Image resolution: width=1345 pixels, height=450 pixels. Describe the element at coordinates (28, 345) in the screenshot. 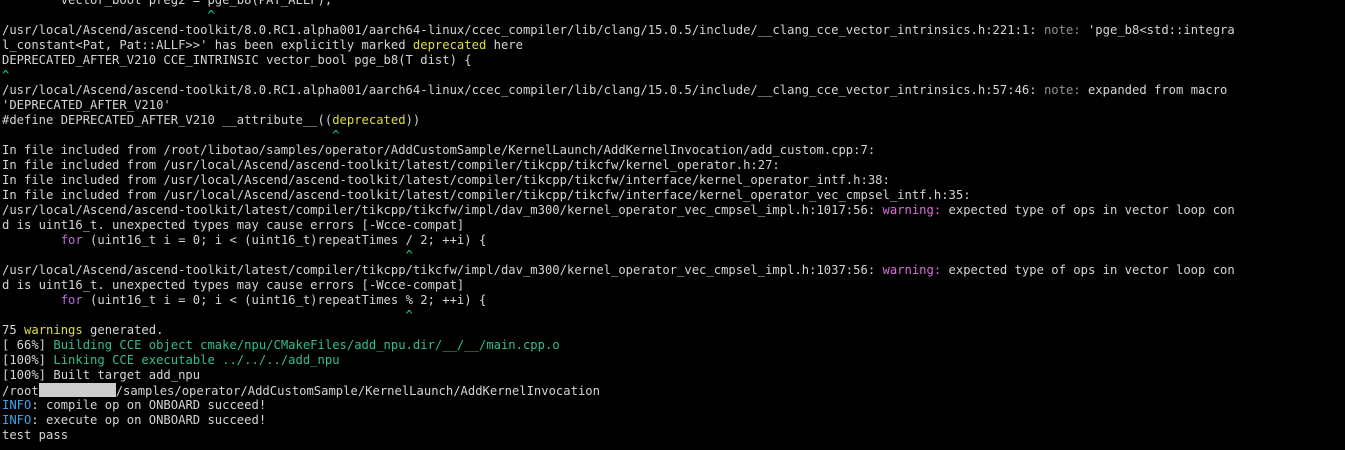

I see `terminal-text: [ 66%]` at that location.